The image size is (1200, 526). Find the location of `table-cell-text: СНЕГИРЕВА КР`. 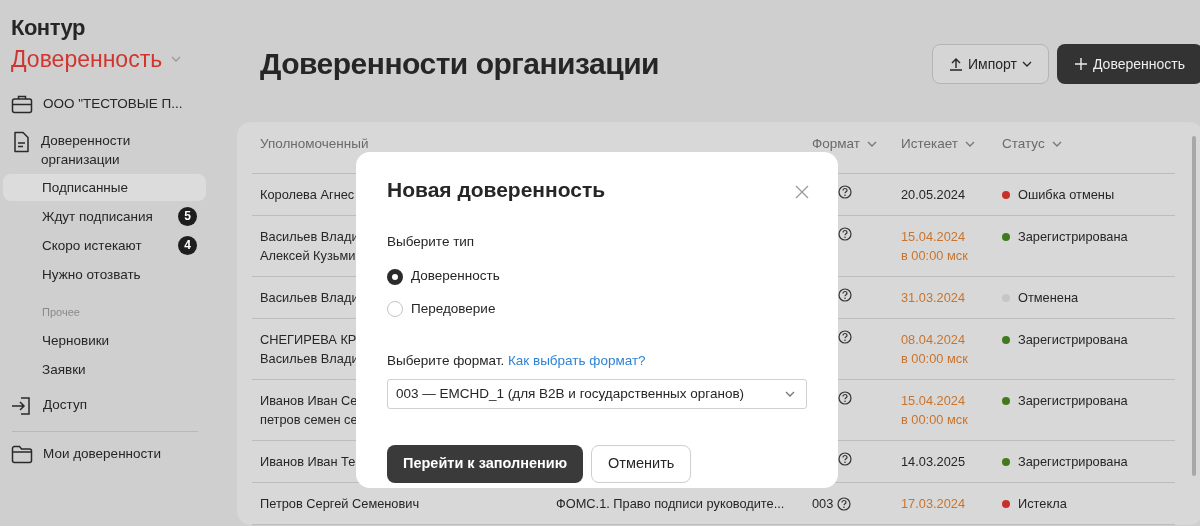

table-cell-text: СНЕГИРЕВА КР is located at coordinates (308, 340).